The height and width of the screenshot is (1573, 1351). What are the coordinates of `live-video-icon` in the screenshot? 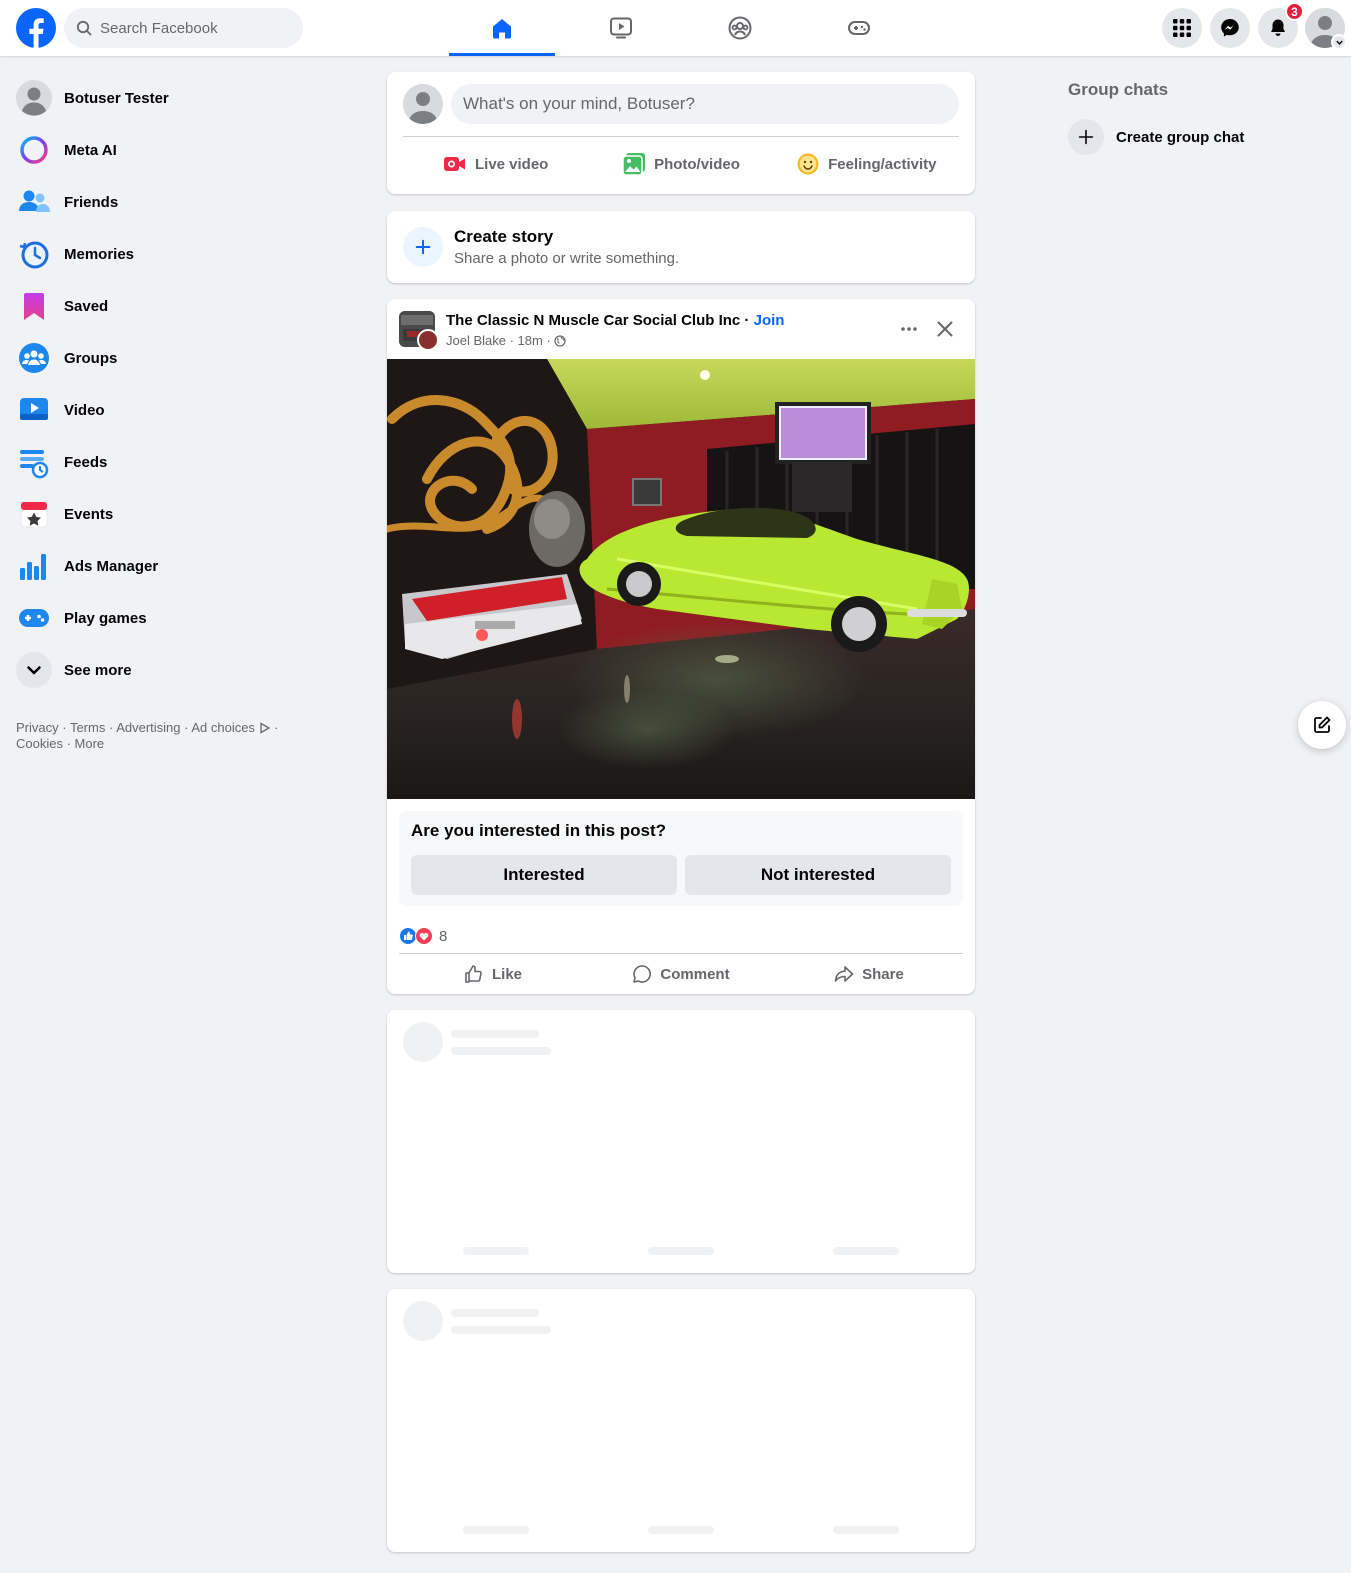 It's located at (454, 164).